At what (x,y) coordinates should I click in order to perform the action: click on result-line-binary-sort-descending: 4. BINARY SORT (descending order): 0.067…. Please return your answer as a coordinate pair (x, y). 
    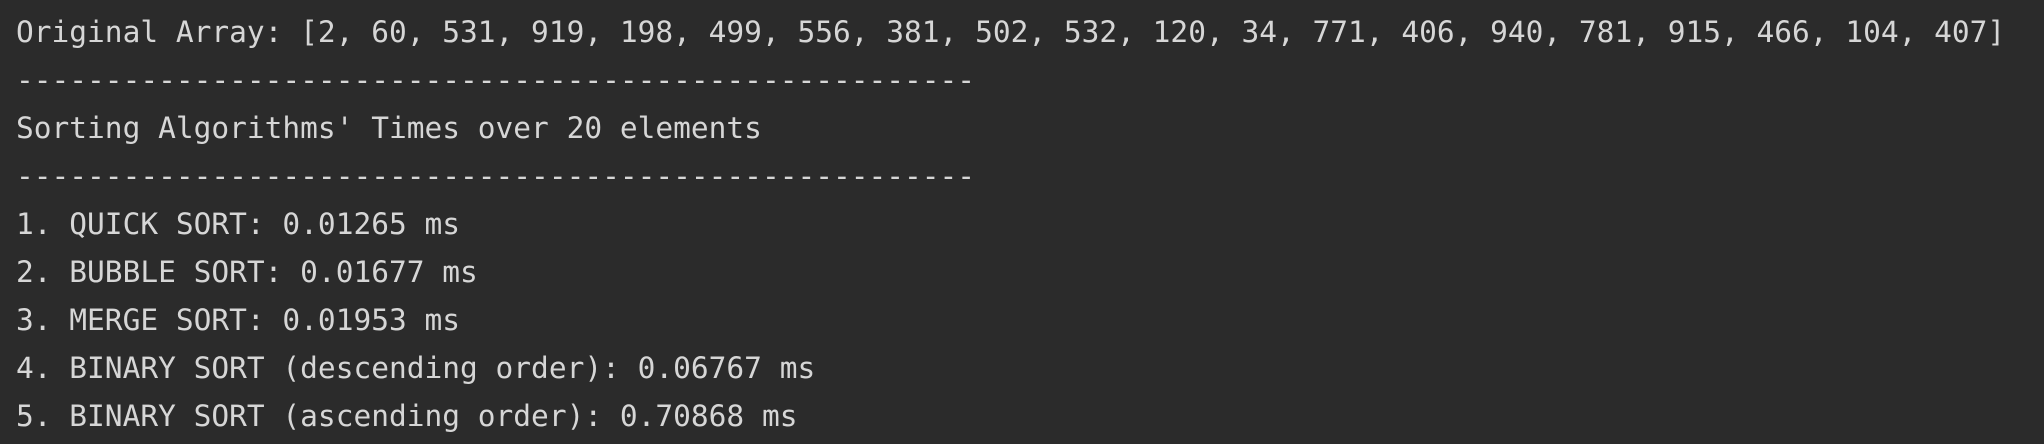
    Looking at the image, I should click on (416, 368).